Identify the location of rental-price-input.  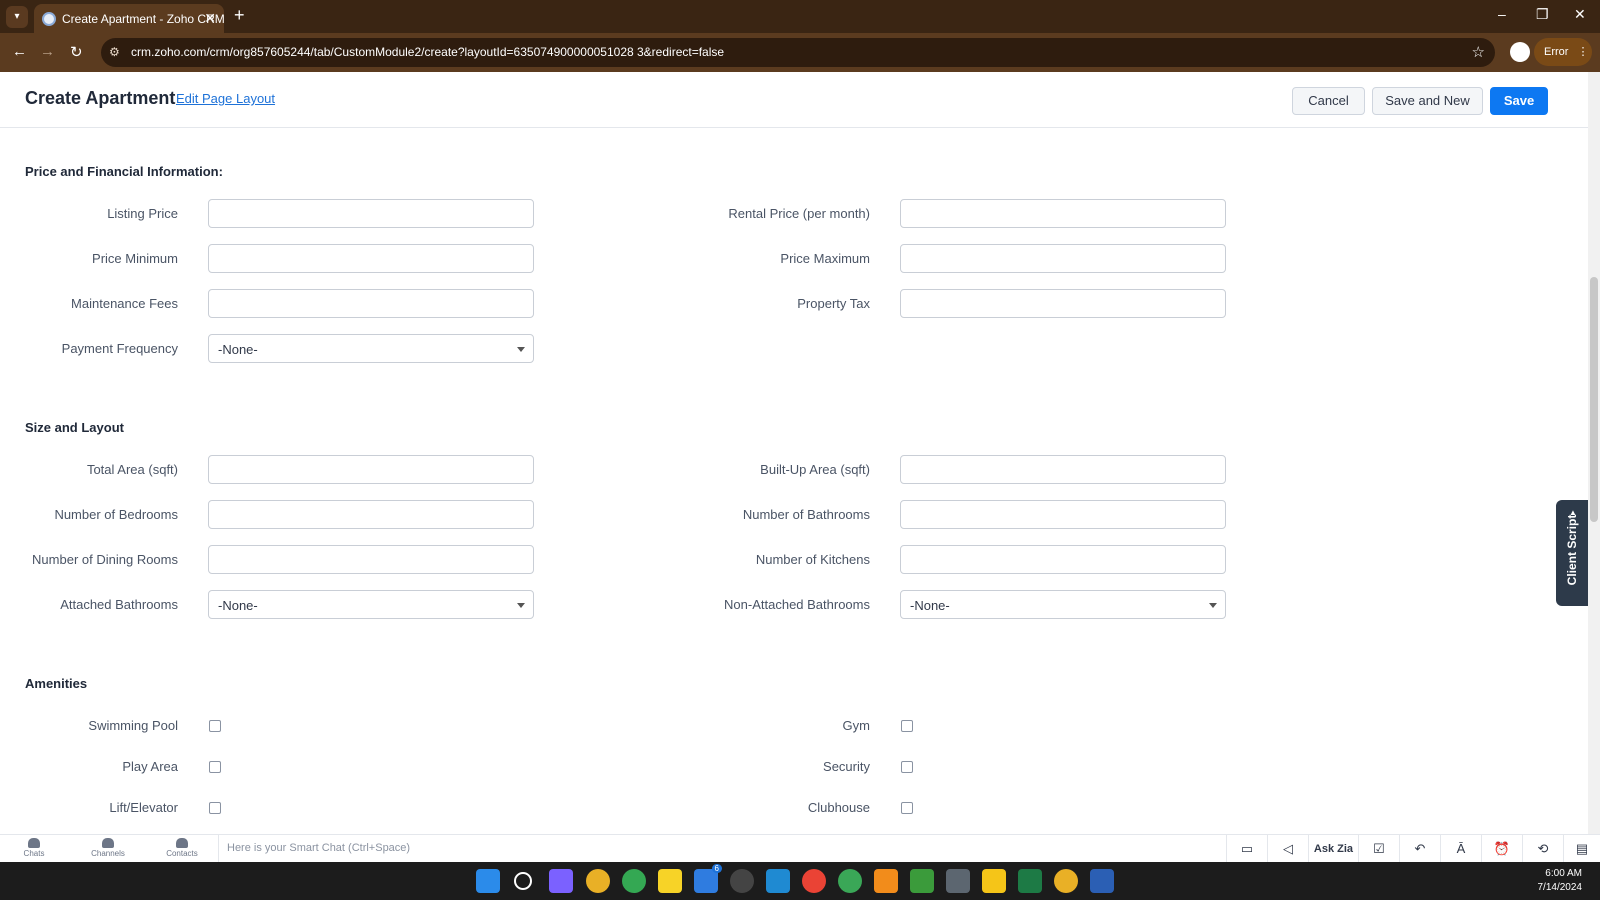
(1063, 213).